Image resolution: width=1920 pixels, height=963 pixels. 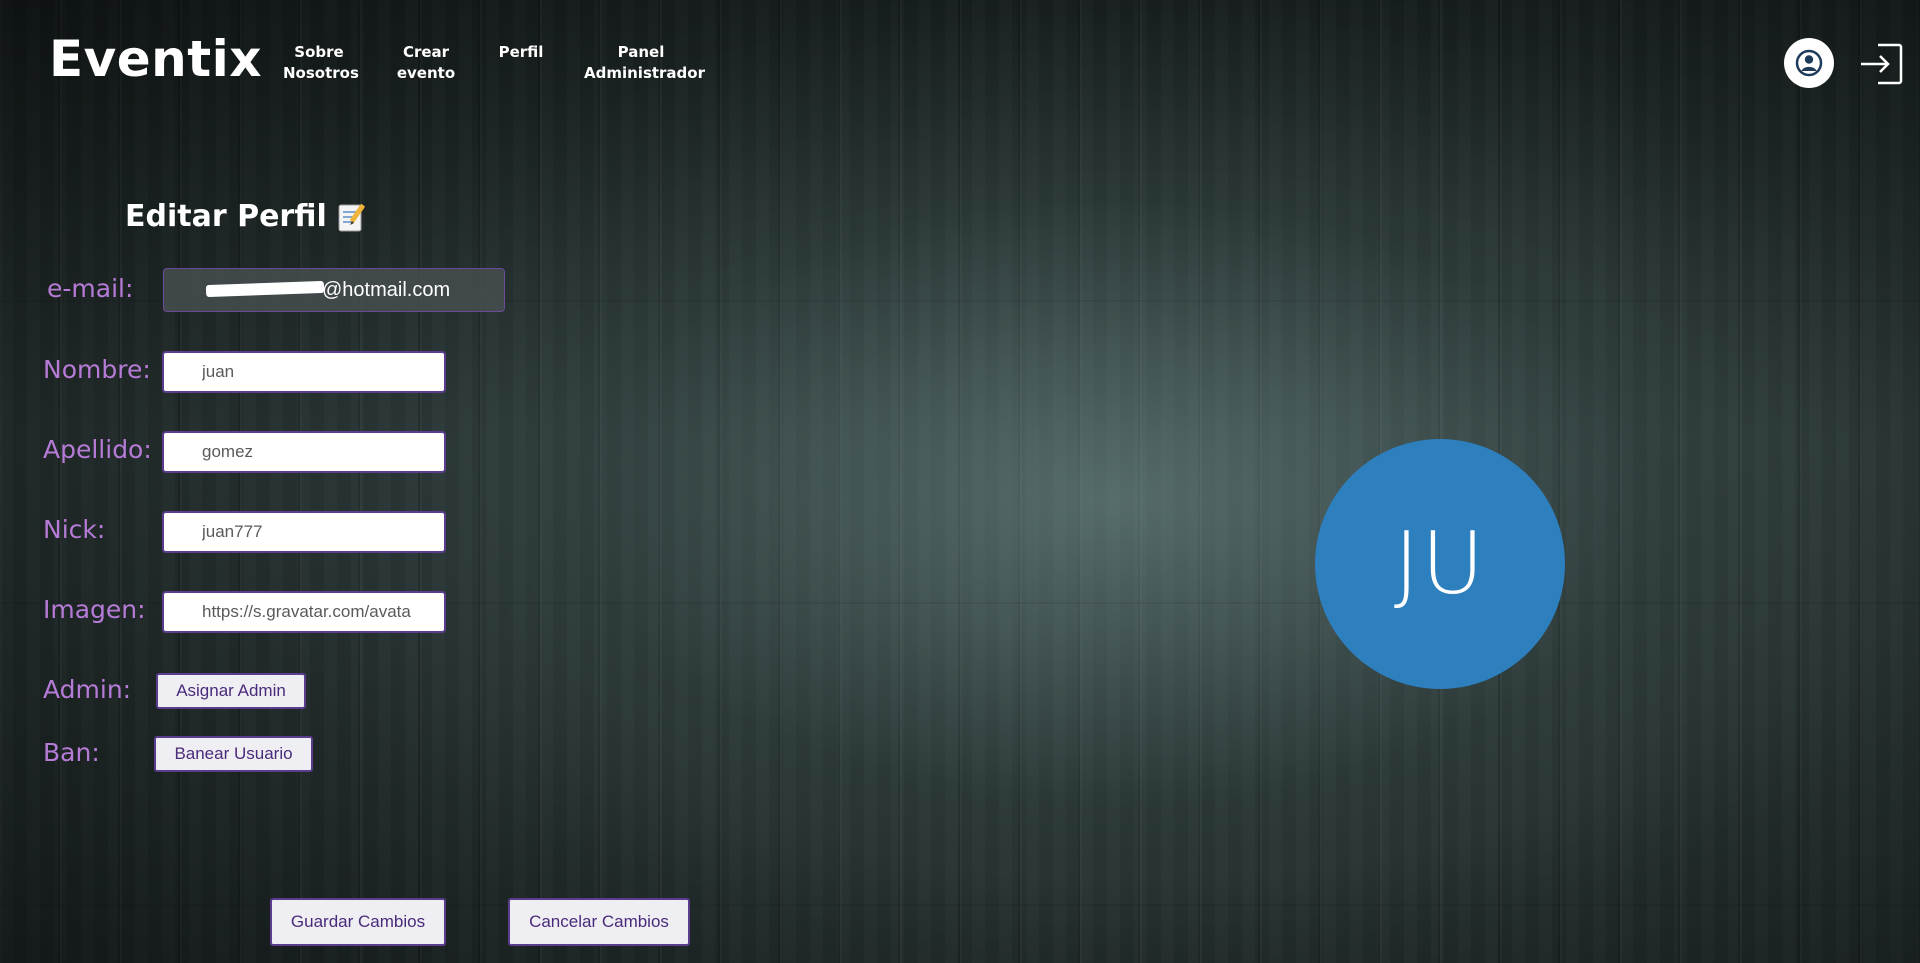 I want to click on logout-icon, so click(x=1882, y=64).